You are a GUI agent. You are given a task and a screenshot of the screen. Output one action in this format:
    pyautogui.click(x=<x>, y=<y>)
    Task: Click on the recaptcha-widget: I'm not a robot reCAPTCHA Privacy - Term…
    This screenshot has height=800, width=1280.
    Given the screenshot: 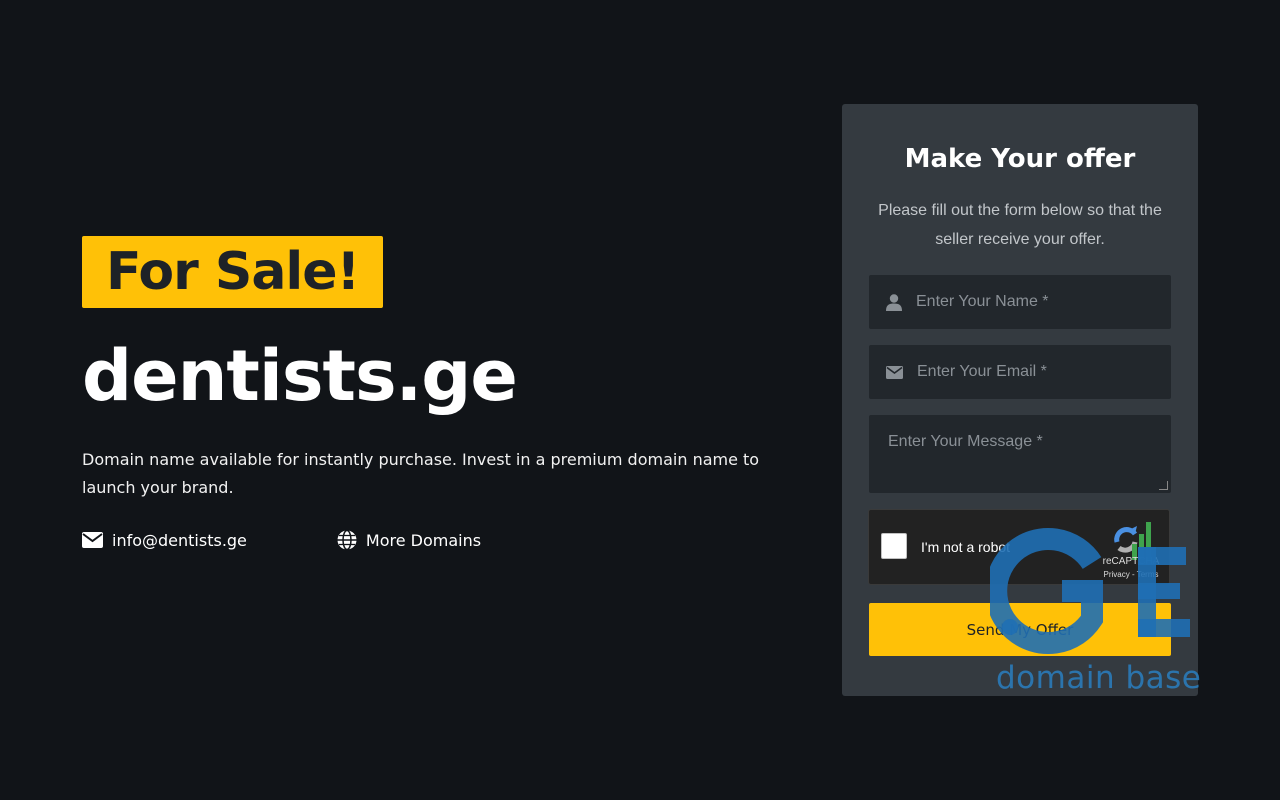 What is the action you would take?
    pyautogui.click(x=1019, y=547)
    